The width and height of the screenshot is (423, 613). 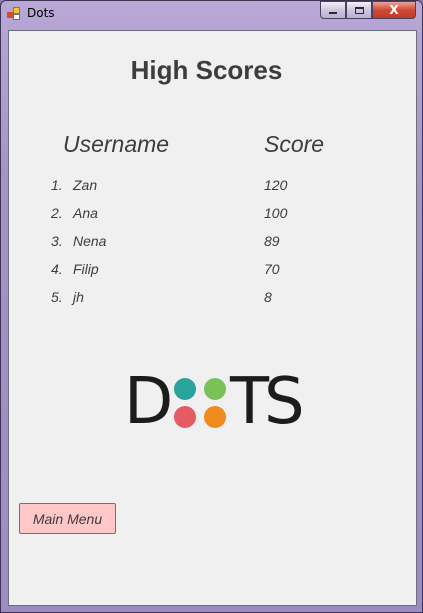 I want to click on score-row: 2. Ana 100, so click(x=209, y=219).